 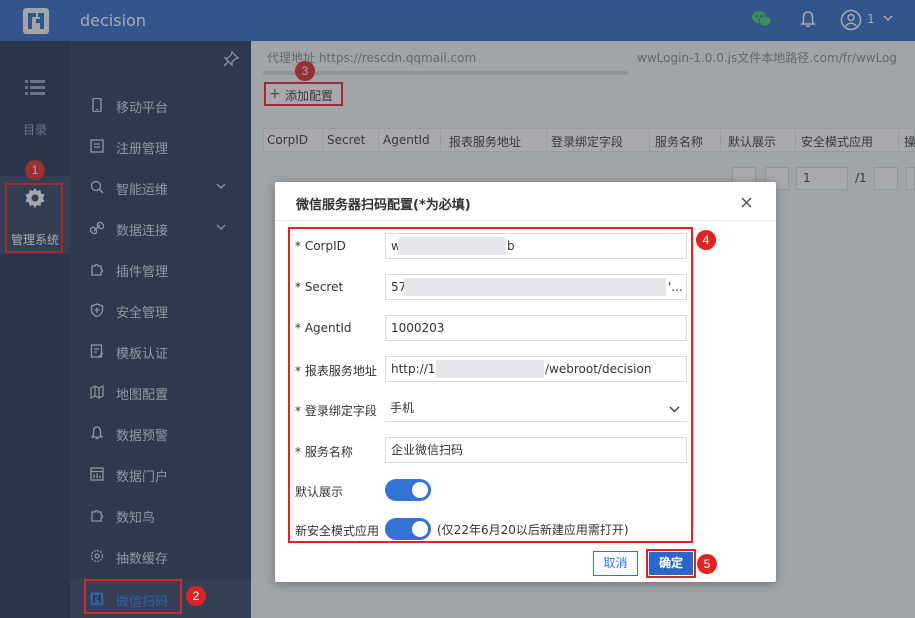 What do you see at coordinates (337, 531) in the screenshot?
I see `new-security-label: 新安全模式应用` at bounding box center [337, 531].